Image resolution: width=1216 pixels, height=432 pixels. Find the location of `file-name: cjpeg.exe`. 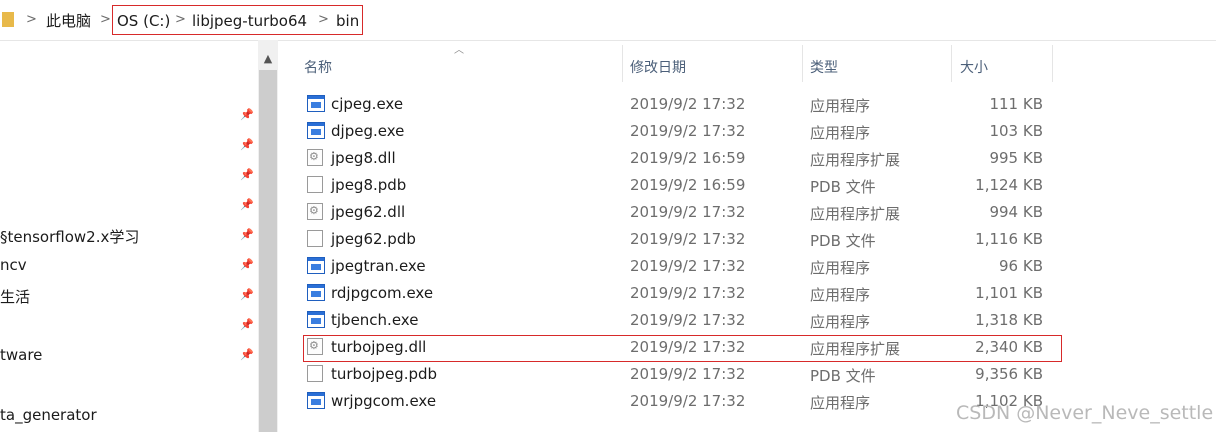

file-name: cjpeg.exe is located at coordinates (367, 104).